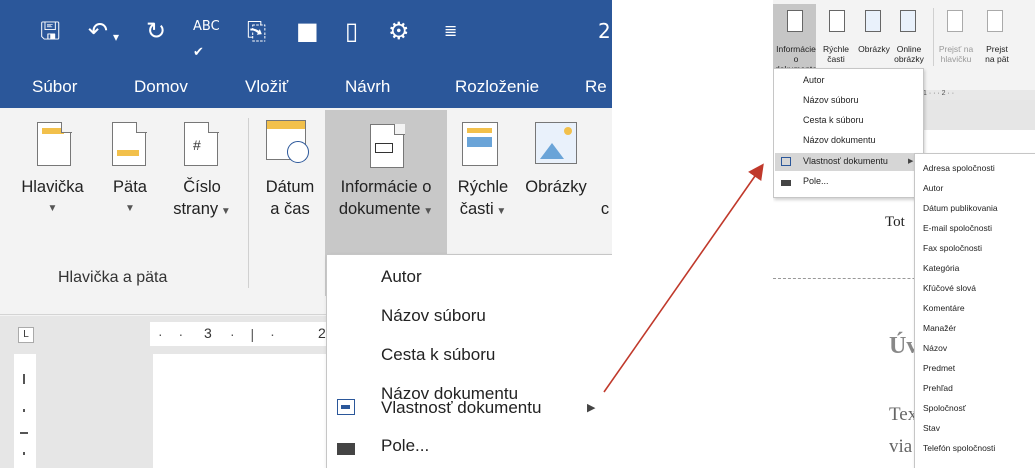 The width and height of the screenshot is (1035, 468). Describe the element at coordinates (909, 59) in the screenshot. I see `small-btn-label: obrázky` at that location.